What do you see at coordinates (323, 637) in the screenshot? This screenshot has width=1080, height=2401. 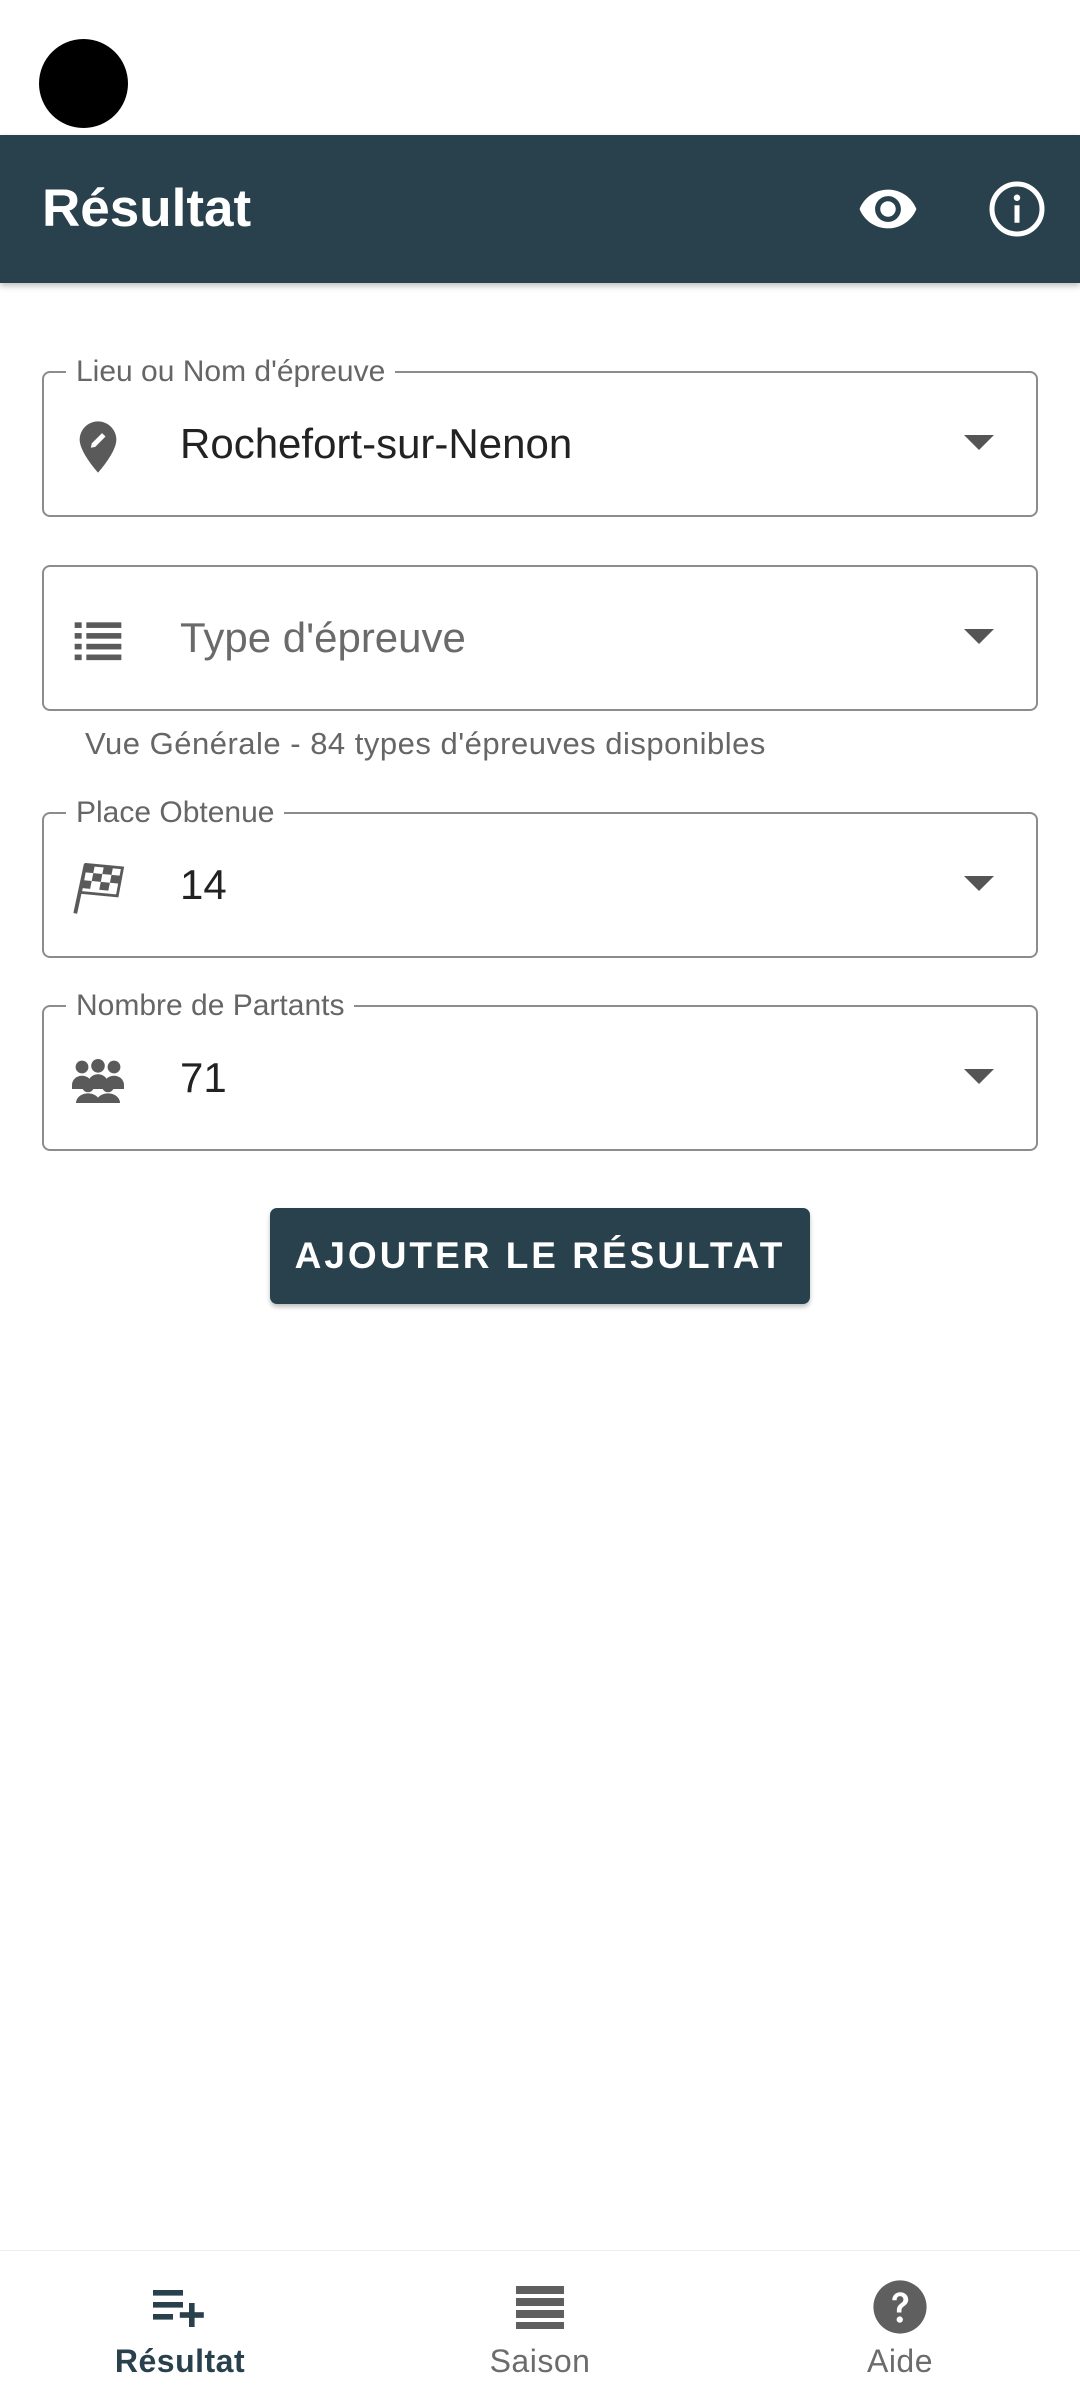 I see `event-type-placeholder: Type d'épreuve` at bounding box center [323, 637].